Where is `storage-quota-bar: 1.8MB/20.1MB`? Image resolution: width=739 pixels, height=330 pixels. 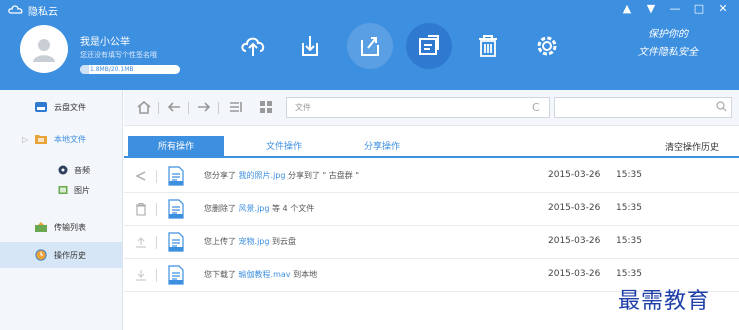
storage-quota-bar: 1.8MB/20.1MB is located at coordinates (130, 69).